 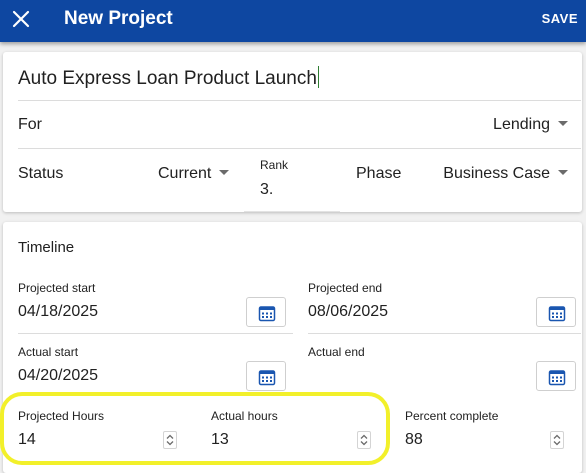 I want to click on projected-start-label: Projected start, so click(x=57, y=288).